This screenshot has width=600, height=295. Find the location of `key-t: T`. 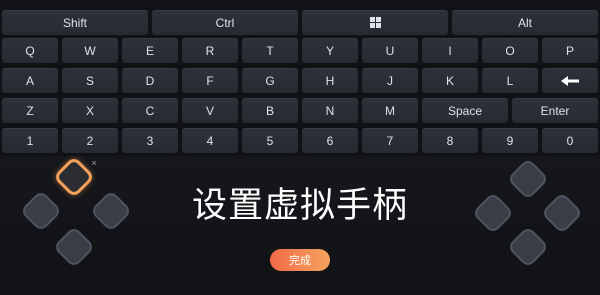

key-t: T is located at coordinates (270, 50).